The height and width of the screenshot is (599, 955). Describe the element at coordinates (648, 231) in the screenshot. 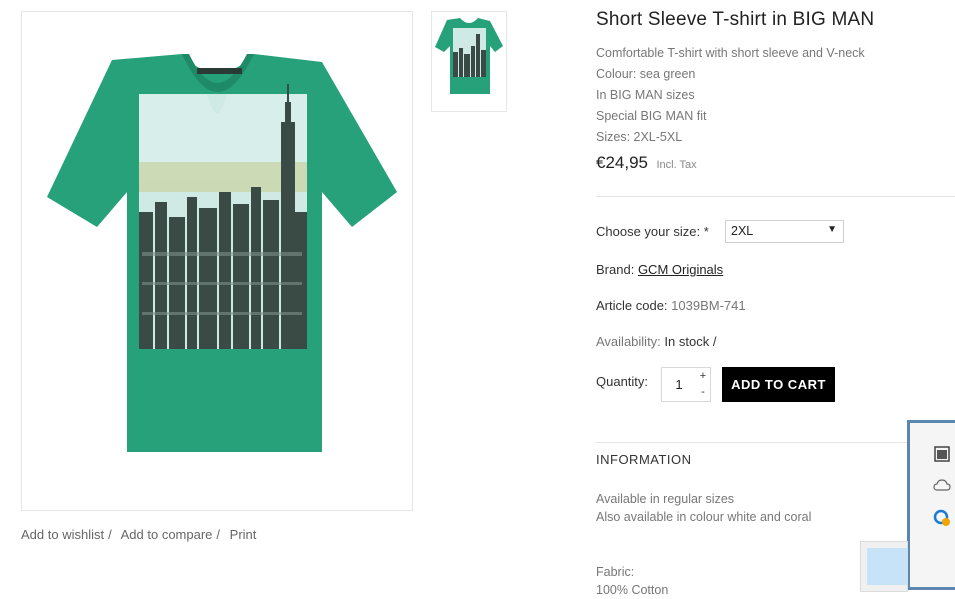

I see `size-label-text: Choose your size:` at that location.